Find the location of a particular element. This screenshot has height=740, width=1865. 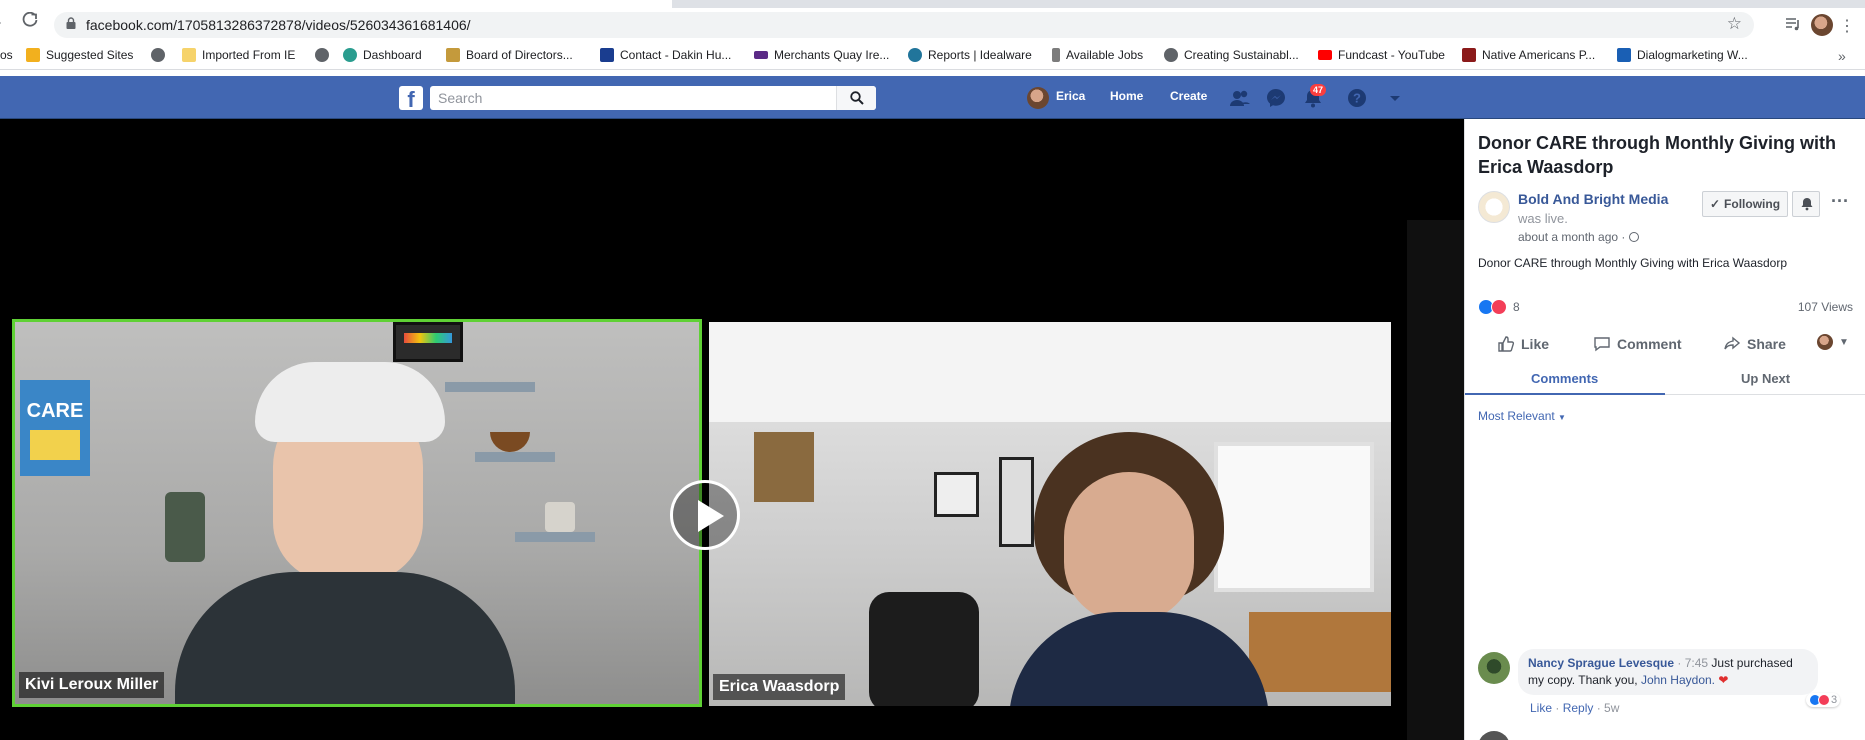

bookmark-label: Suggested Sites is located at coordinates (90, 55).